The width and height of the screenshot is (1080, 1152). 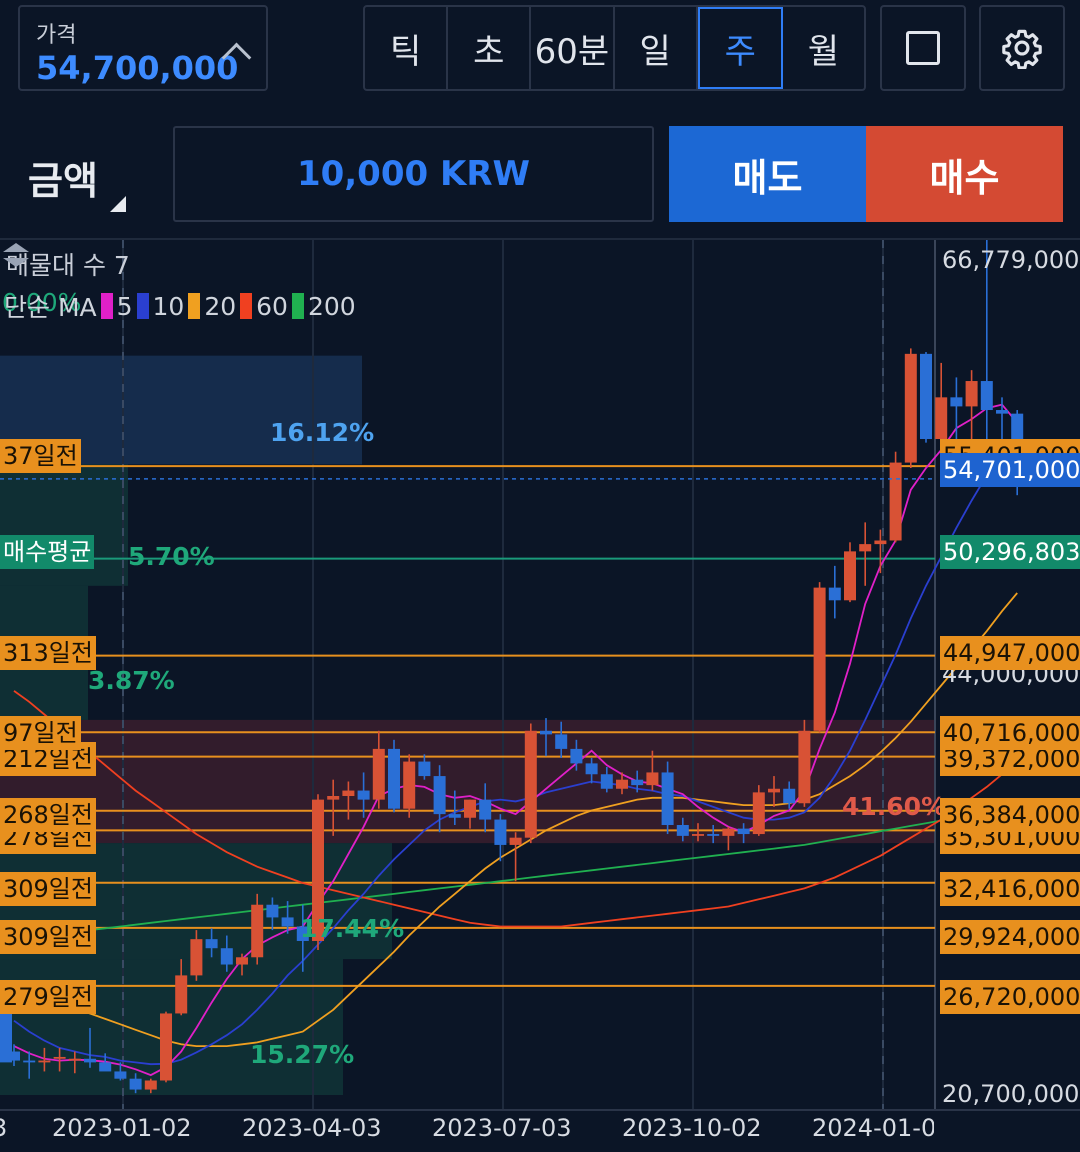 I want to click on ma10-label: 10, so click(x=168, y=306).